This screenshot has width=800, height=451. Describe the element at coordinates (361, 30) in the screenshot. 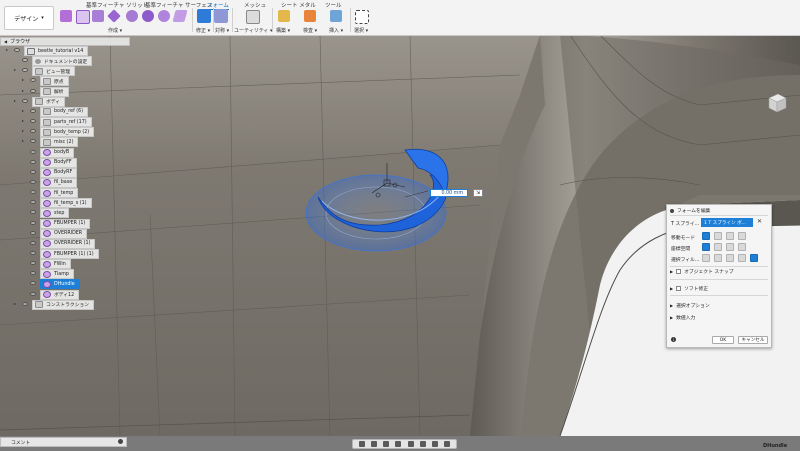

I see `group-select-label: 選択 ▾` at that location.